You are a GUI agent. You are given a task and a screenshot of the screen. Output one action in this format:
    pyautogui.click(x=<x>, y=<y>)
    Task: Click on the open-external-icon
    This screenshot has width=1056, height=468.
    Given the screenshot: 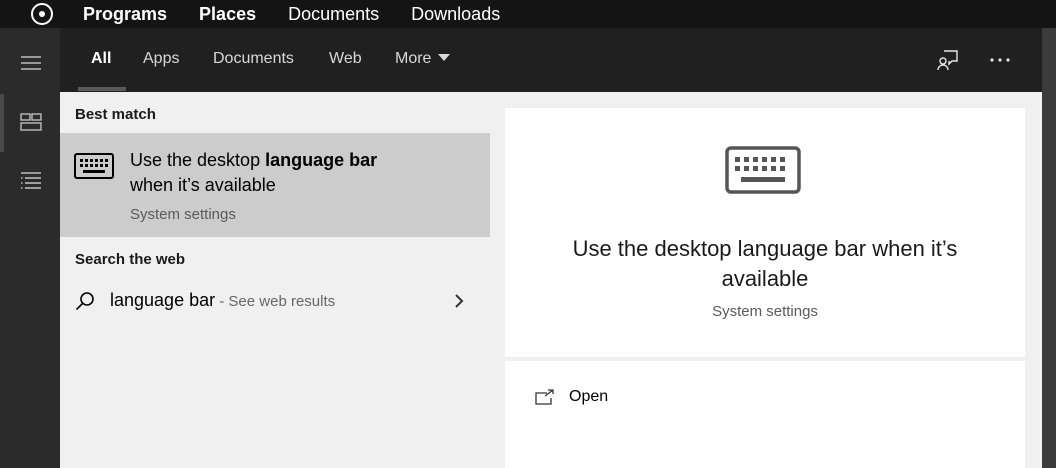 What is the action you would take?
    pyautogui.click(x=544, y=397)
    